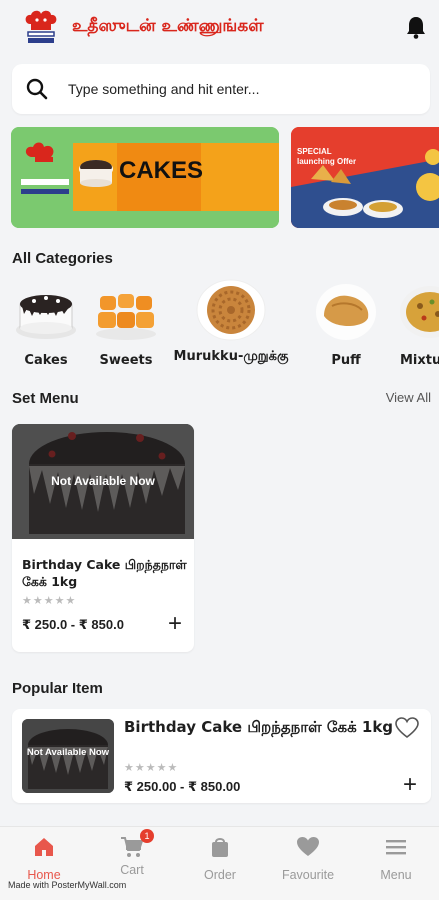  I want to click on nav-favourite: Favourite, so click(308, 858).